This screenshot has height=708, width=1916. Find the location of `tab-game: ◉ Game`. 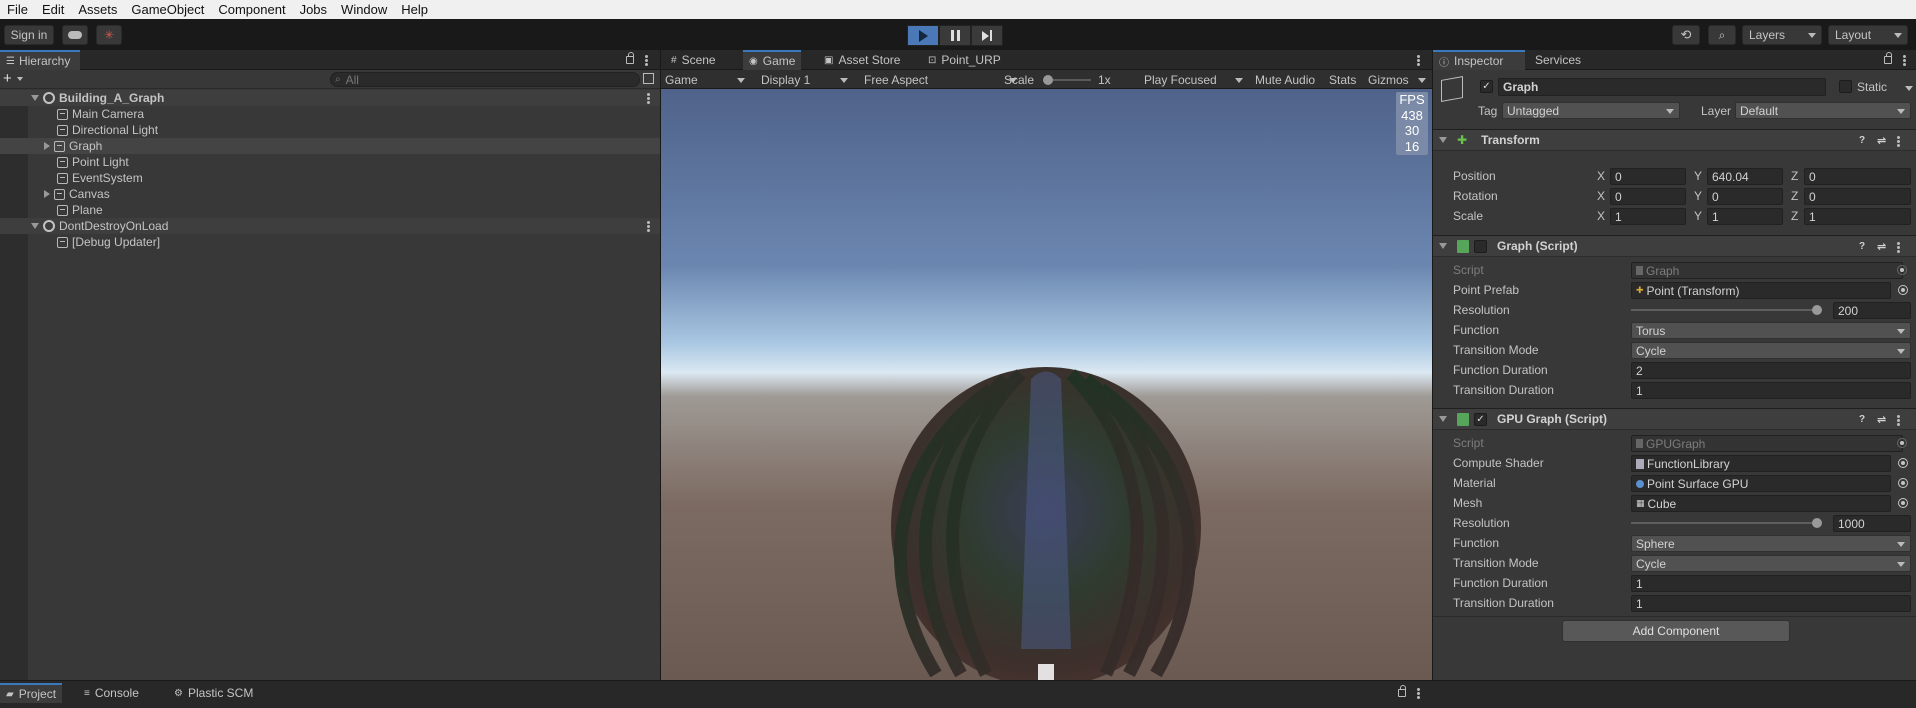

tab-game: ◉ Game is located at coordinates (772, 60).